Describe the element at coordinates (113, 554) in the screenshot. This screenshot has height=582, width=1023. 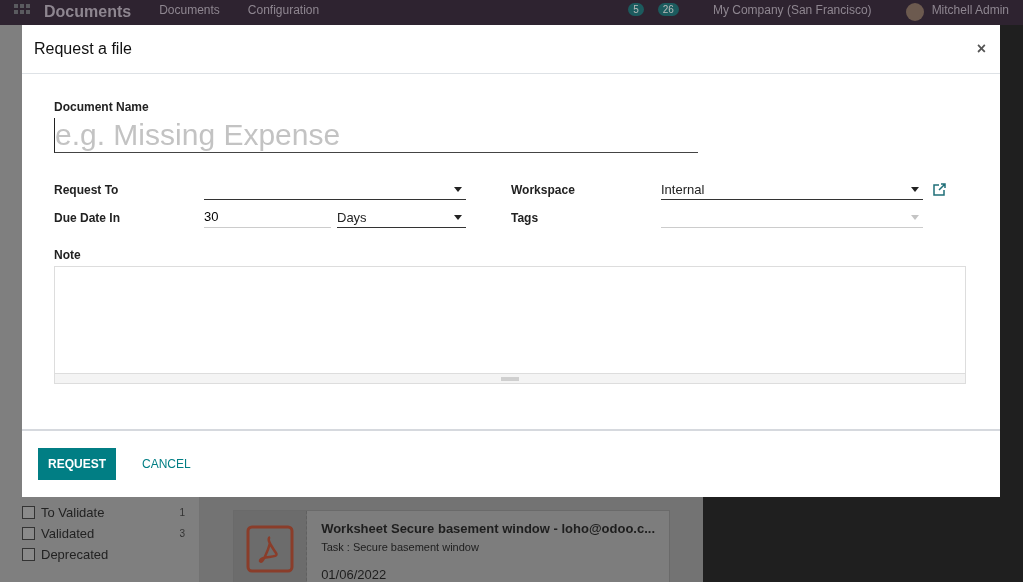
I see `filter-label: Deprecated` at that location.